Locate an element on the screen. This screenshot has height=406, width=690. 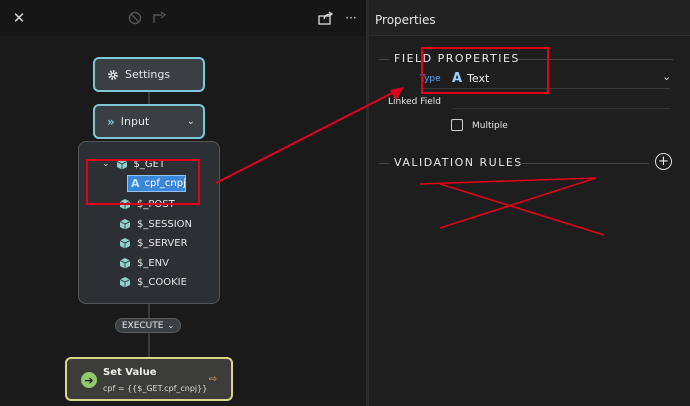
annotation-box-type is located at coordinates (485, 70).